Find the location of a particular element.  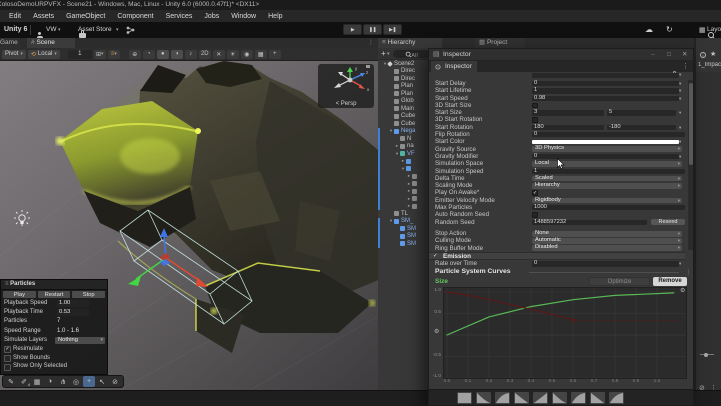

tab-hierarchy: ≡ Hierarchy is located at coordinates (410, 43).